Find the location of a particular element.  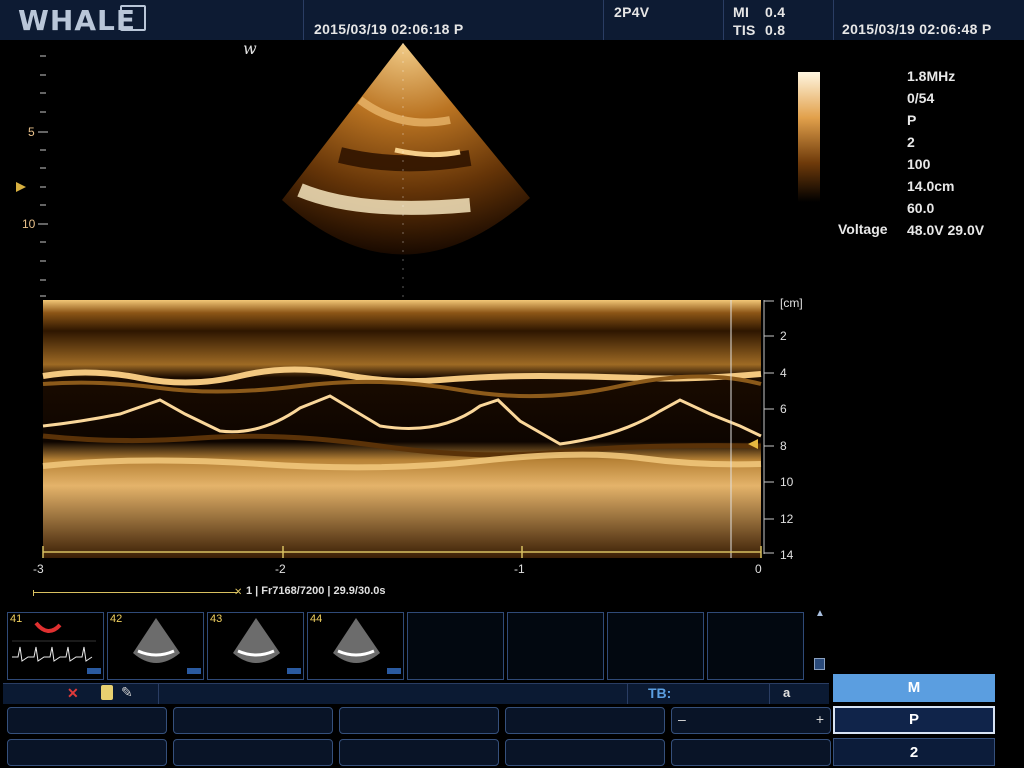

m-depth-label: 8 is located at coordinates (783, 446).